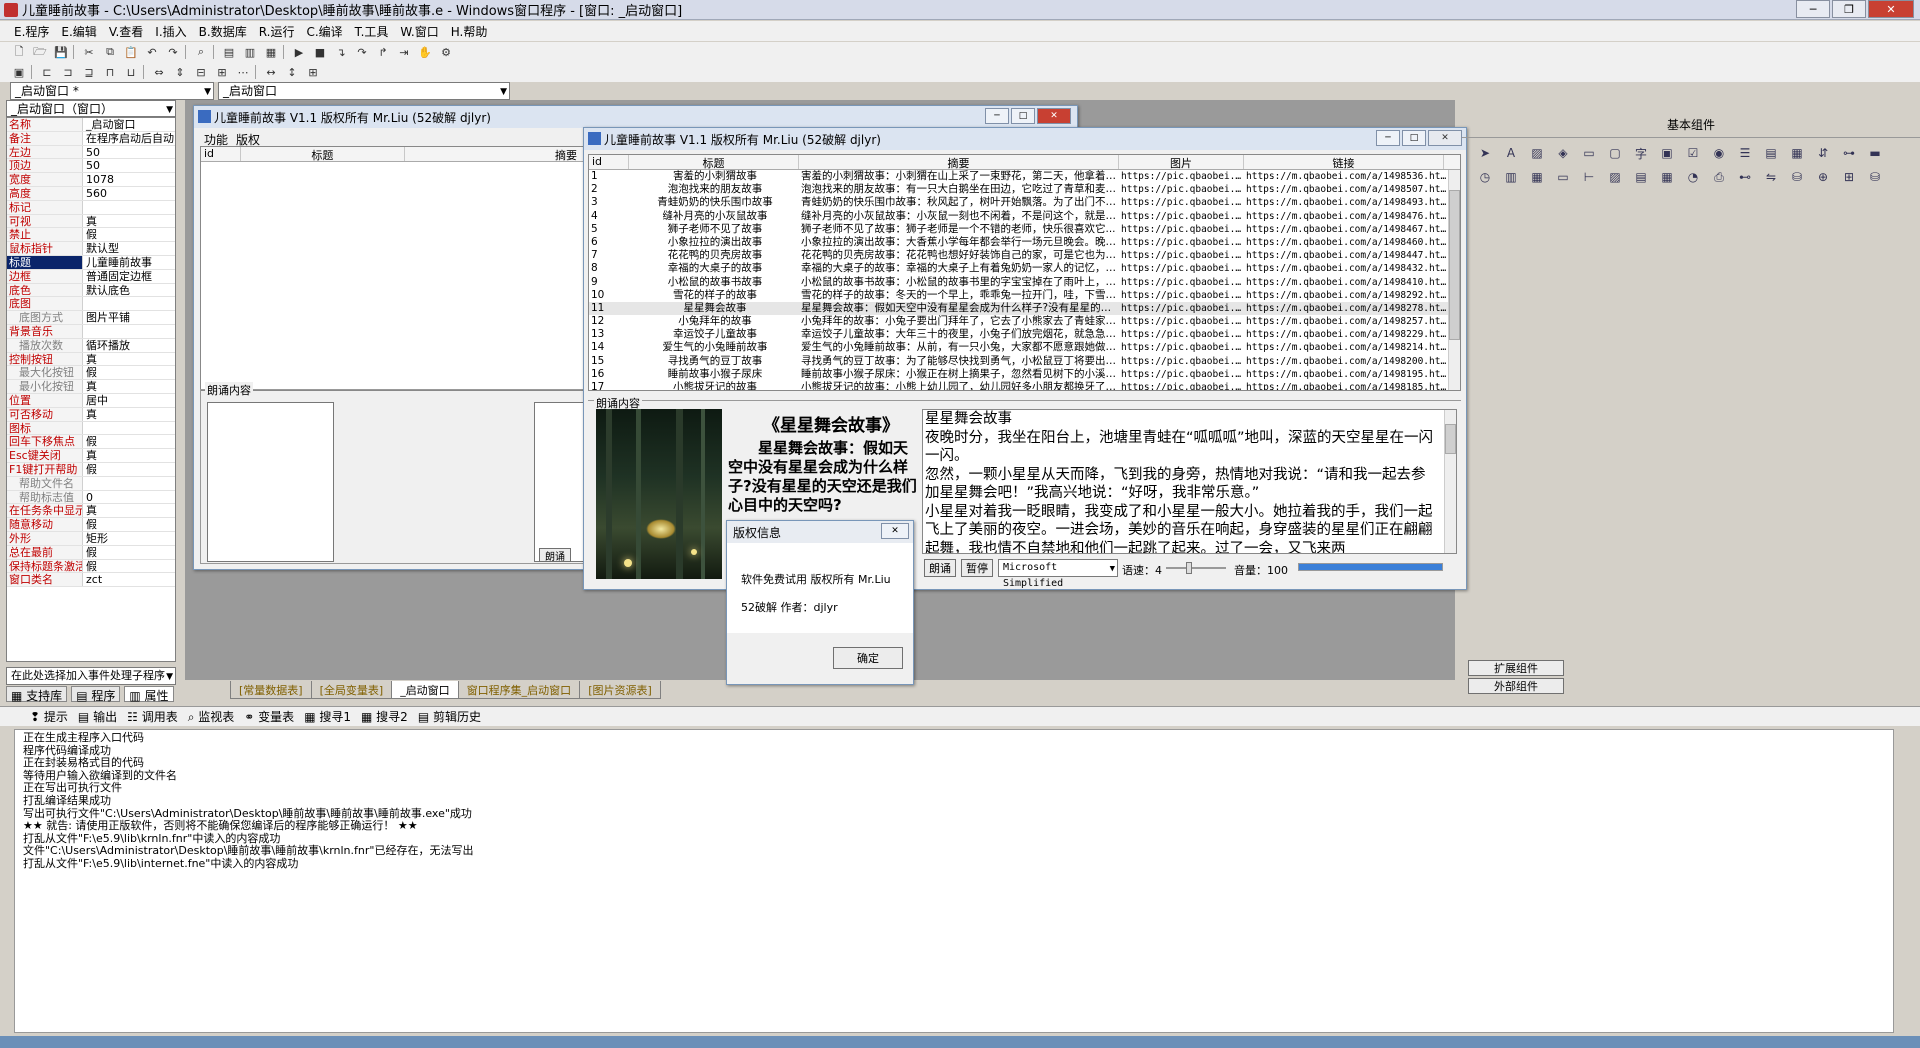 This screenshot has width=1920, height=1048. I want to click on property-row: 备注 在程序启动后自动, so click(91, 138).